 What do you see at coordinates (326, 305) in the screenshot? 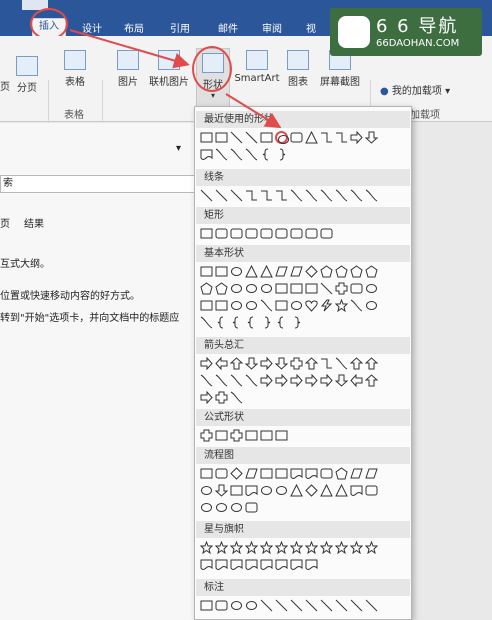
I see `shape-lightning-bolt` at bounding box center [326, 305].